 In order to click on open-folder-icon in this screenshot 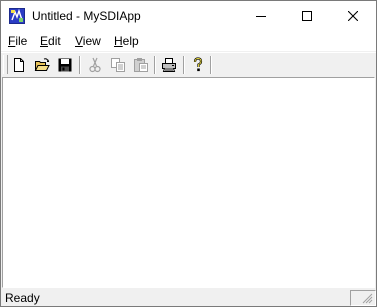, I will do `click(42, 64)`.